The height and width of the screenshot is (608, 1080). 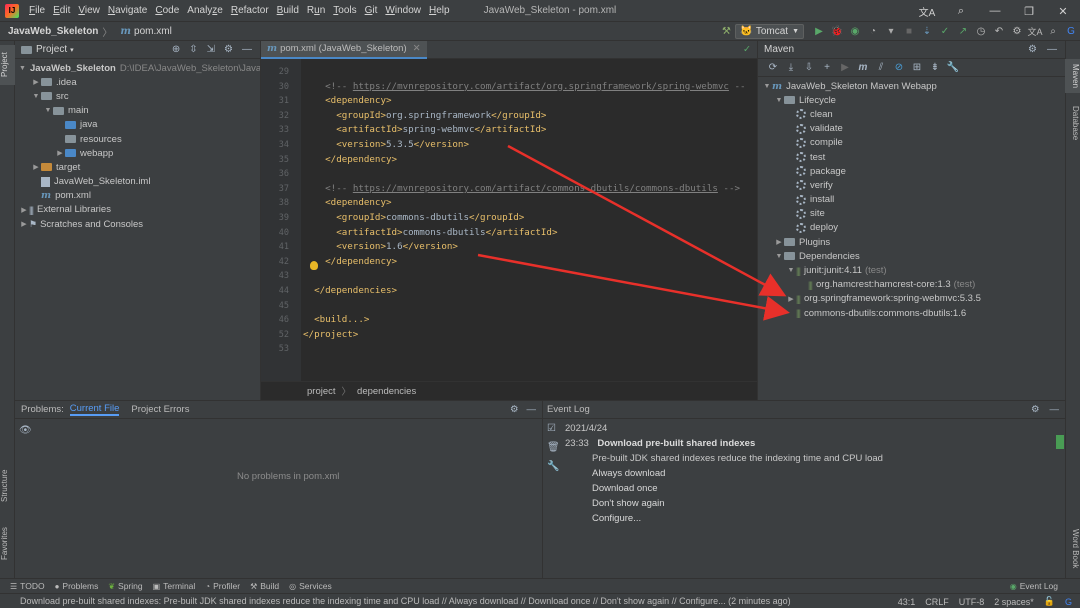 I want to click on translate-toolbar-icon: 文A, so click(x=1035, y=31).